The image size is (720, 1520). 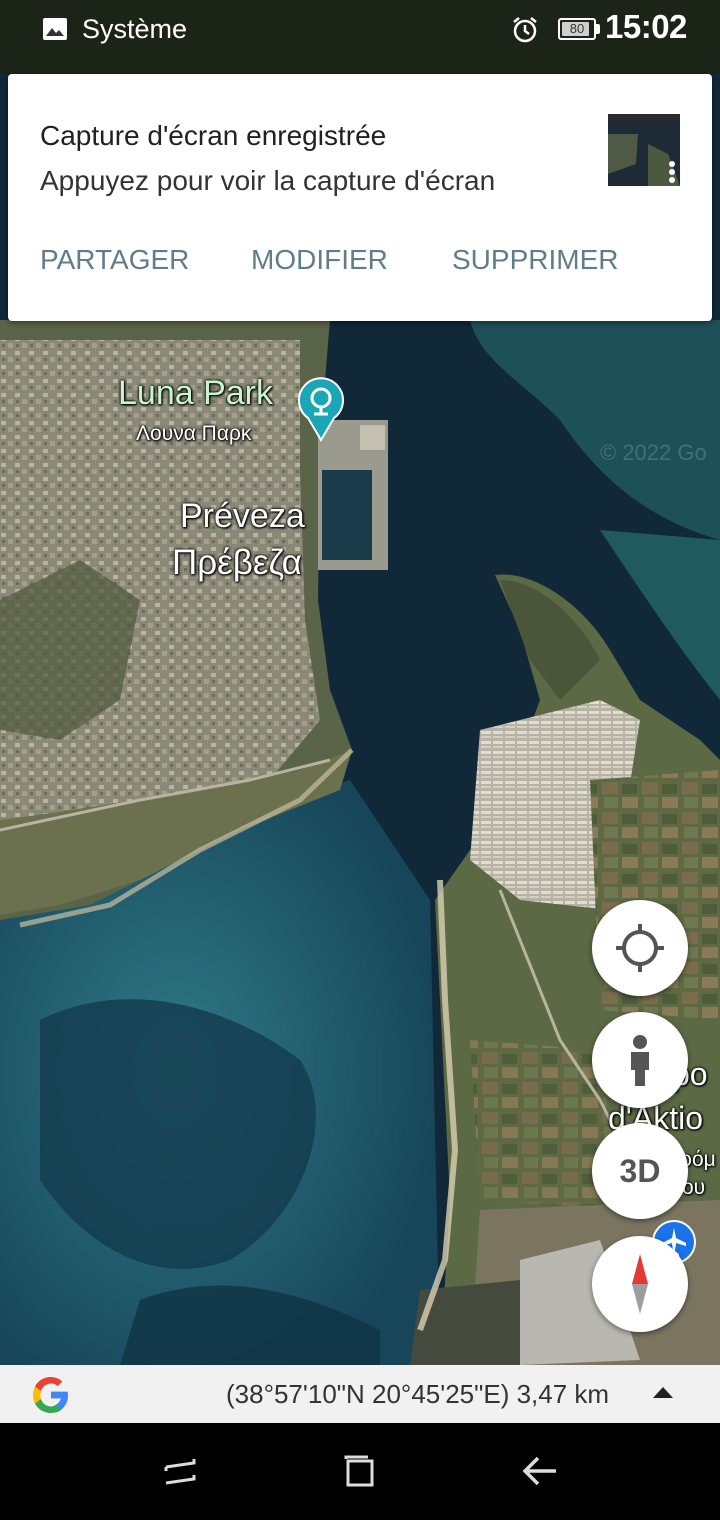 I want to click on street-view-icon, so click(x=640, y=1060).